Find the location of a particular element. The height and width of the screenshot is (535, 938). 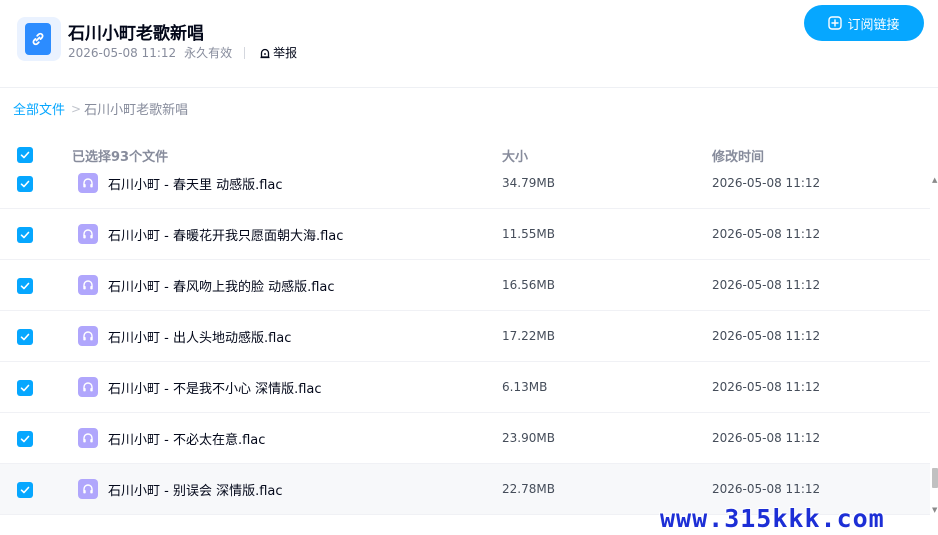

file-name: 石川小町 - 春暖花开我只愿面朝大海.flac is located at coordinates (225, 234).